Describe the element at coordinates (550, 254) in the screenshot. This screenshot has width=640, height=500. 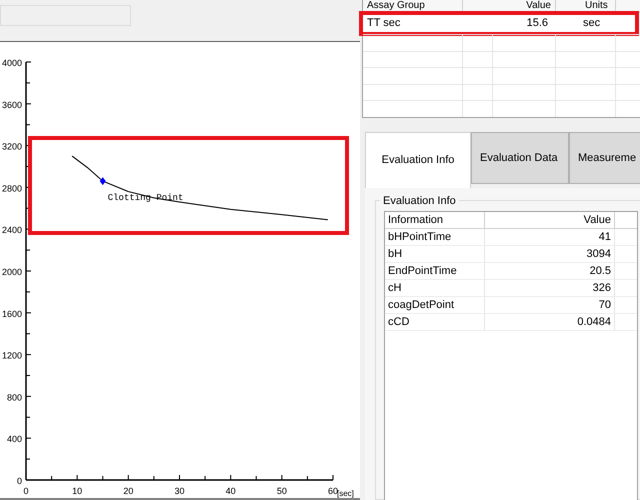
I see `table-cell: 3094` at that location.